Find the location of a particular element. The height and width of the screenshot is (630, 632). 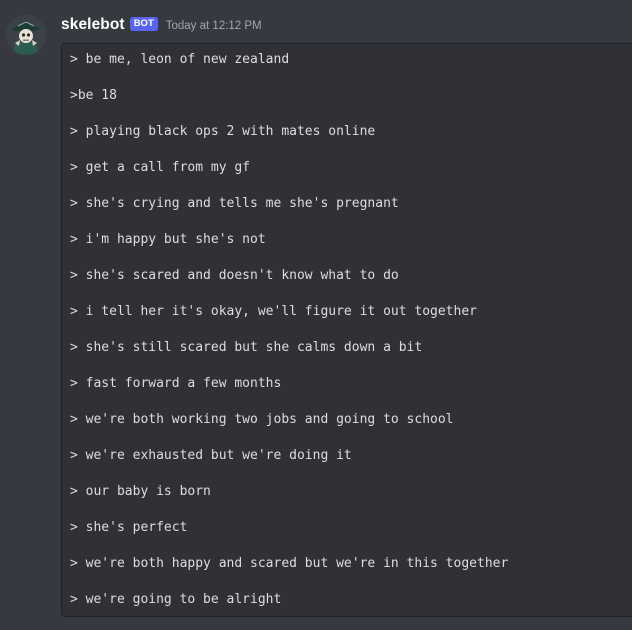

message-timestamp: Today at 12:12 PM is located at coordinates (213, 26).